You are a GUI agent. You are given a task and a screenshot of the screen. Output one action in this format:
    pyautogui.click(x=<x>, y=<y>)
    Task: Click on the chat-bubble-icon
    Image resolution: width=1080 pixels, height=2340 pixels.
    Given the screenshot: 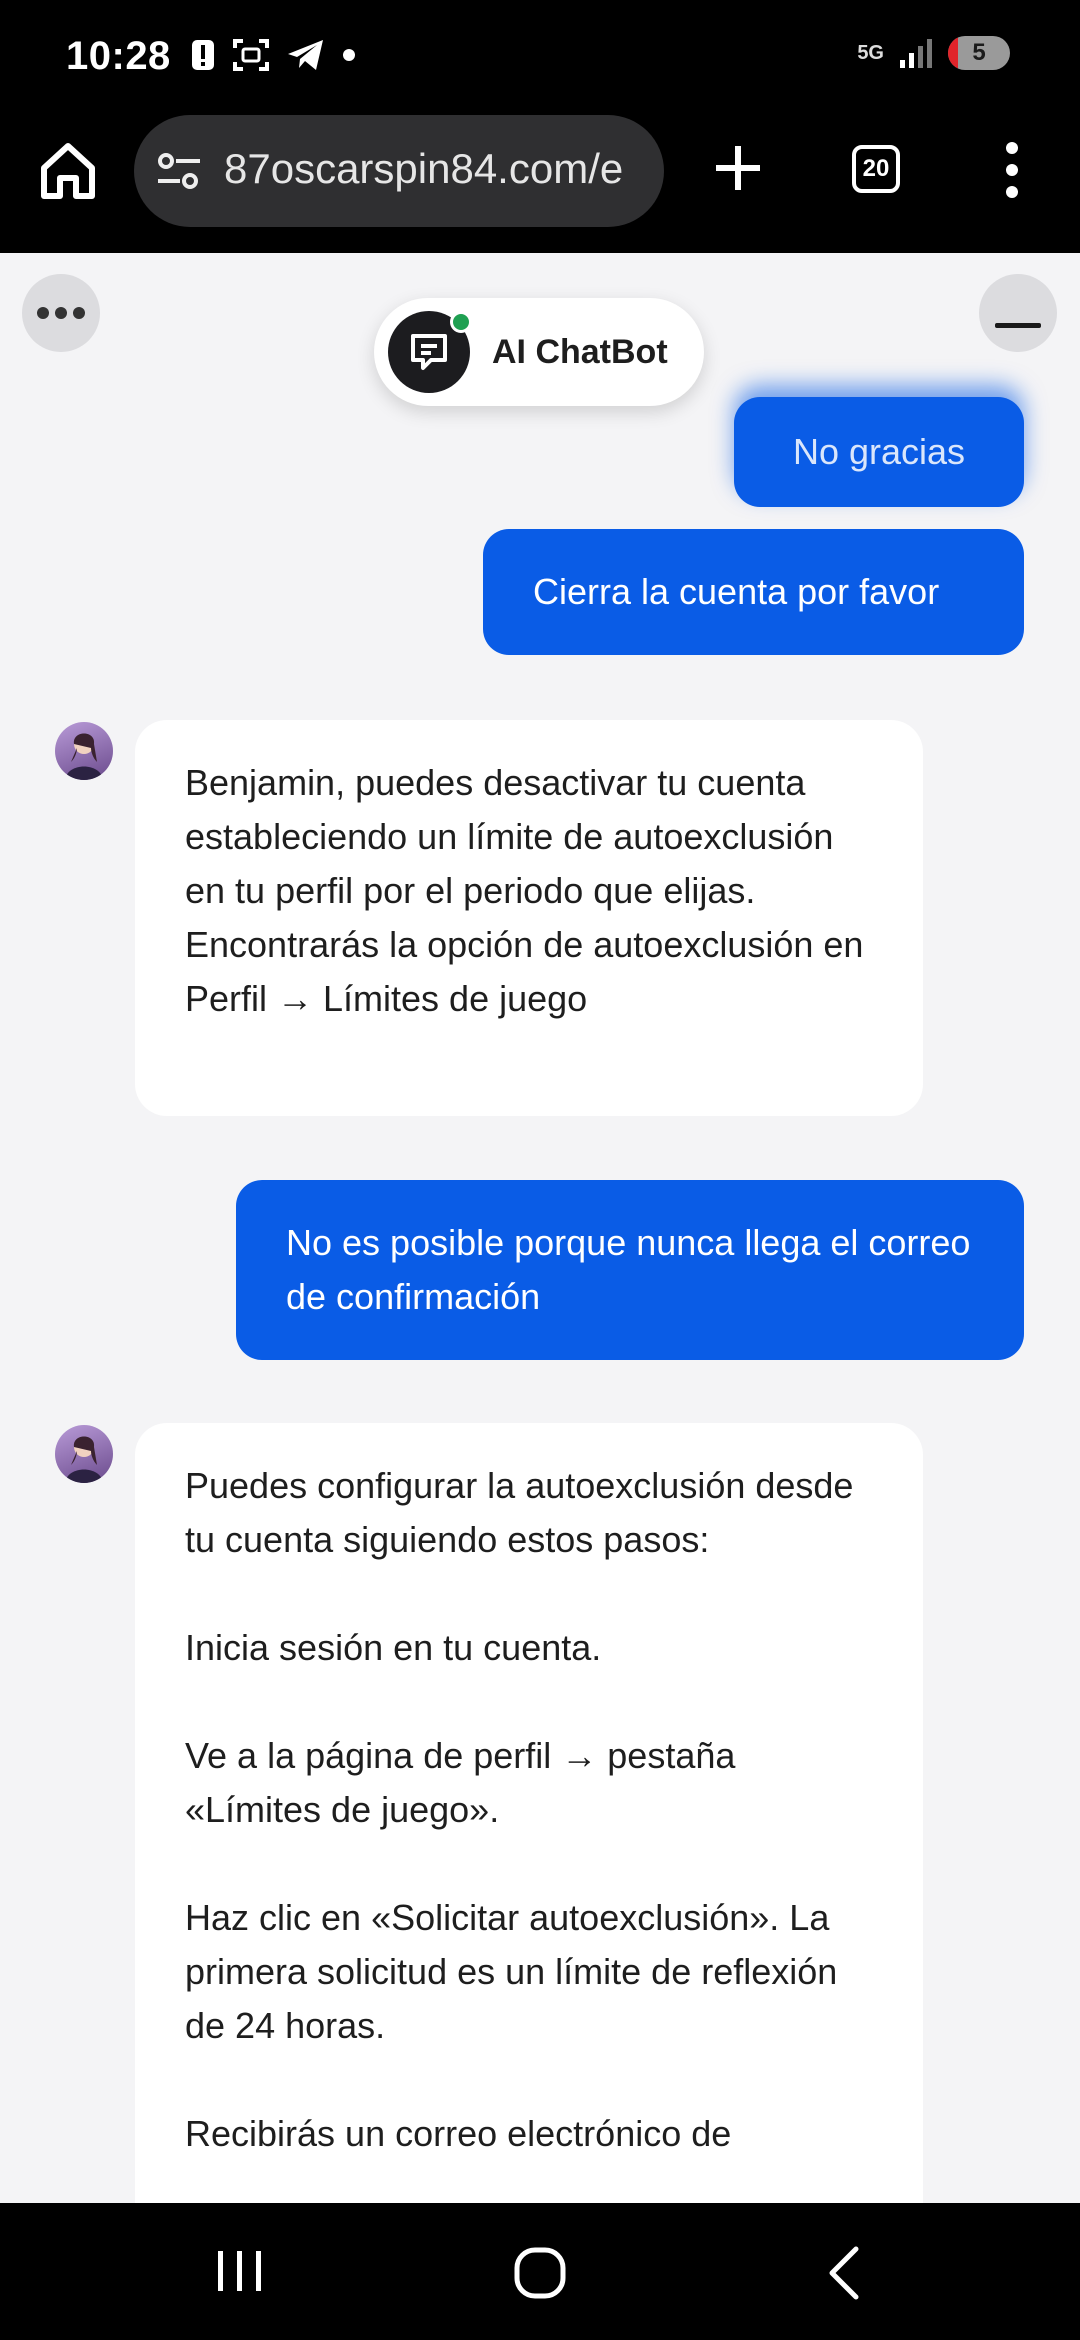 What is the action you would take?
    pyautogui.click(x=429, y=352)
    